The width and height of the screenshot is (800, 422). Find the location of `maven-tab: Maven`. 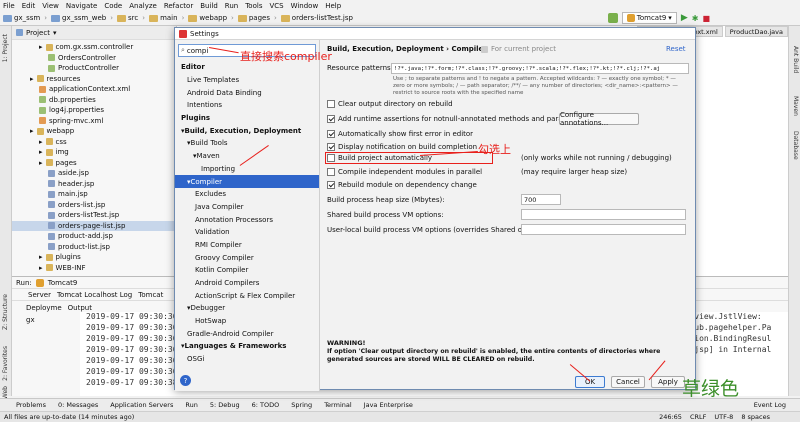

maven-tab: Maven is located at coordinates (795, 106).